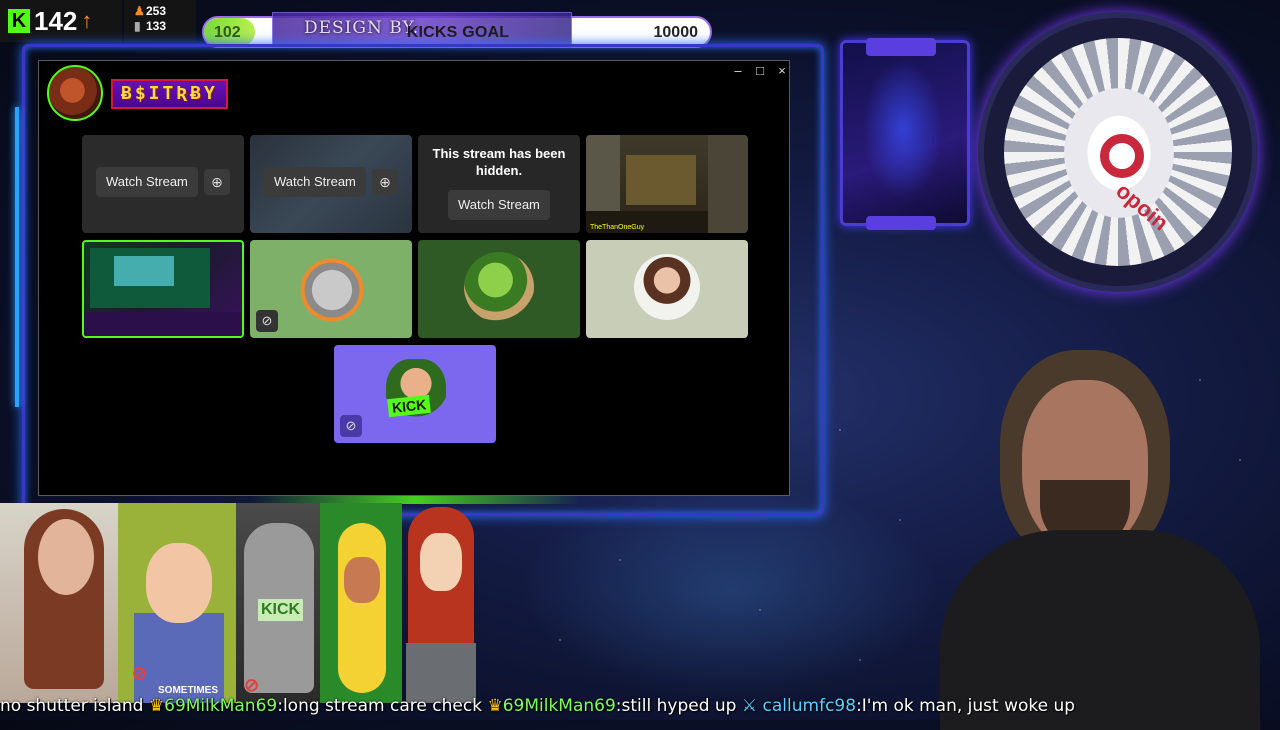 The height and width of the screenshot is (730, 1280). I want to click on avatar-statue: KICK ⊘, so click(278, 603).